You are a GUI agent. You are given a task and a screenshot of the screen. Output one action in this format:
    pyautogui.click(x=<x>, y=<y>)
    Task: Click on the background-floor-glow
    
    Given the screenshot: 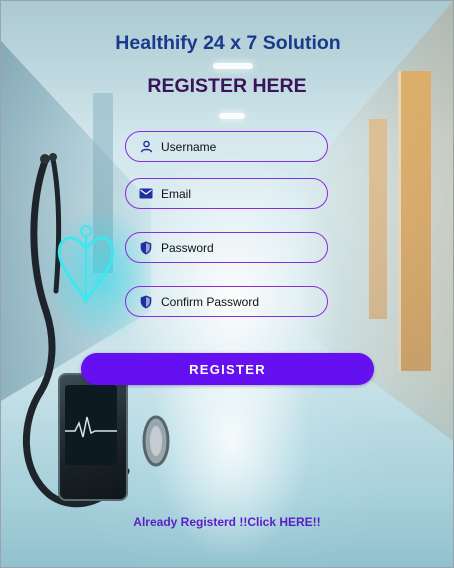 What is the action you would take?
    pyautogui.click(x=231, y=461)
    